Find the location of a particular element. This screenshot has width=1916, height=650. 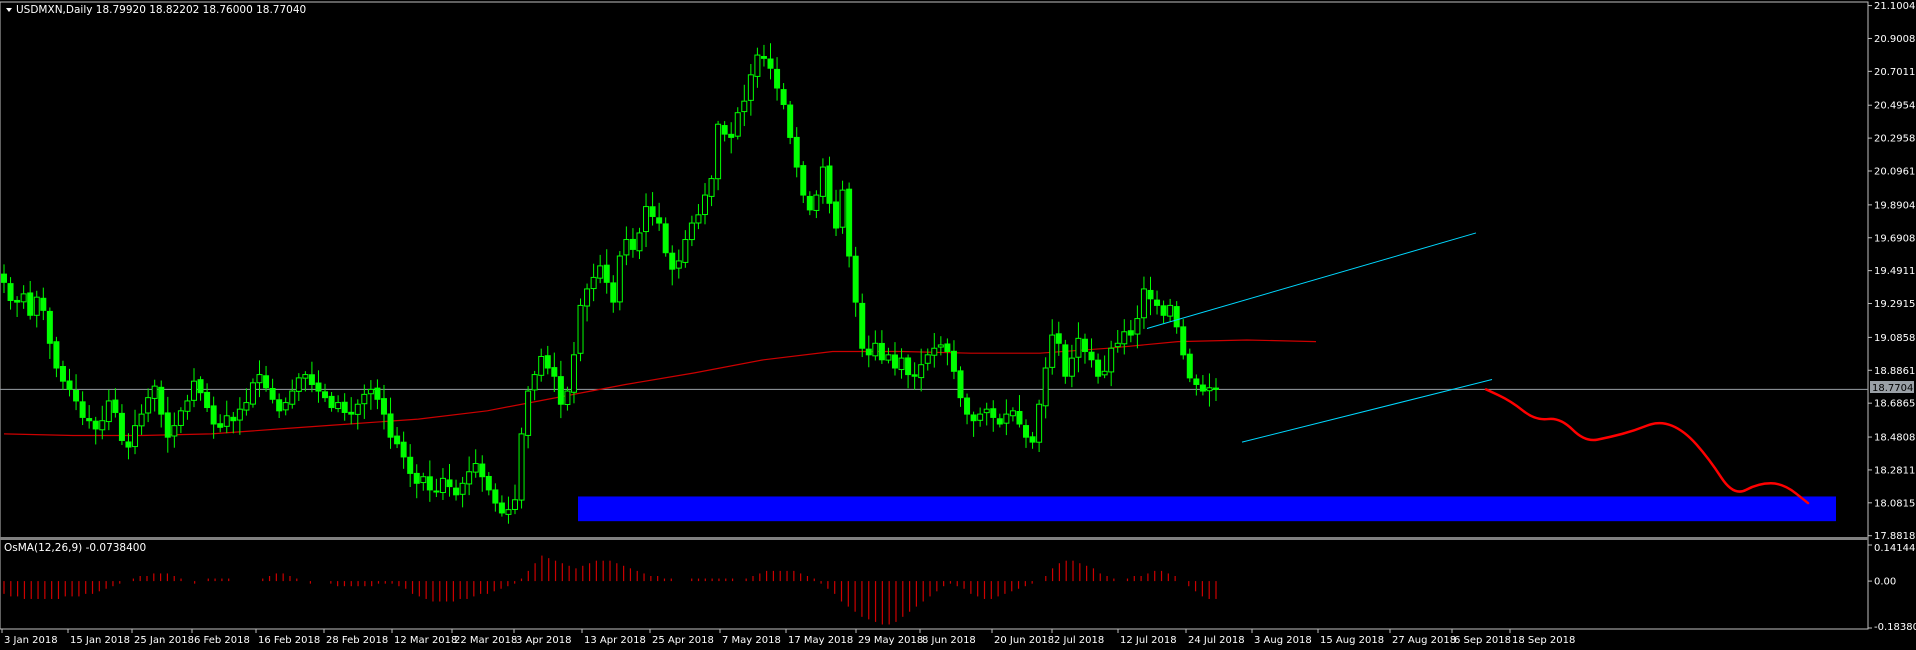

time-tick-label: 12 Jul 2018 is located at coordinates (1148, 640).